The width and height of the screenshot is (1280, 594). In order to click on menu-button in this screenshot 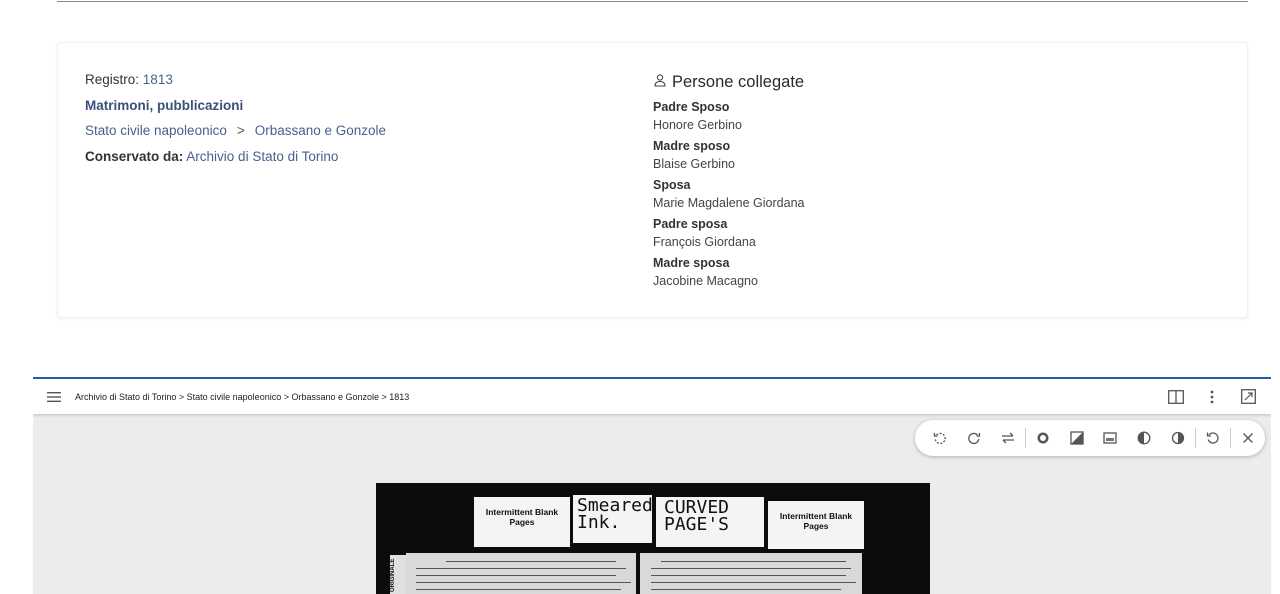, I will do `click(54, 396)`.